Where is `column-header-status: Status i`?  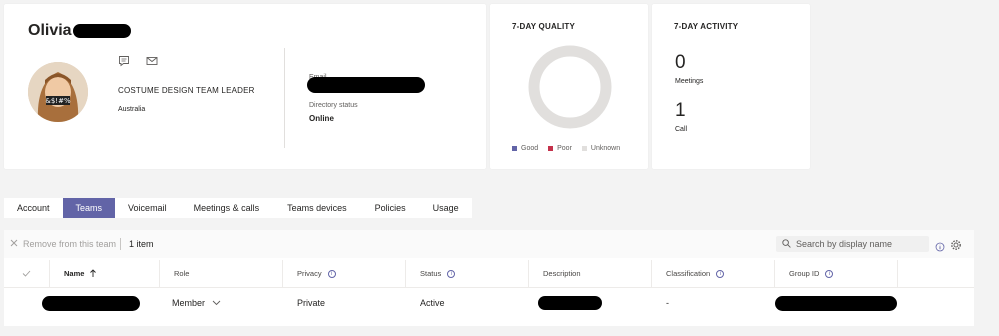 column-header-status: Status i is located at coordinates (467, 273).